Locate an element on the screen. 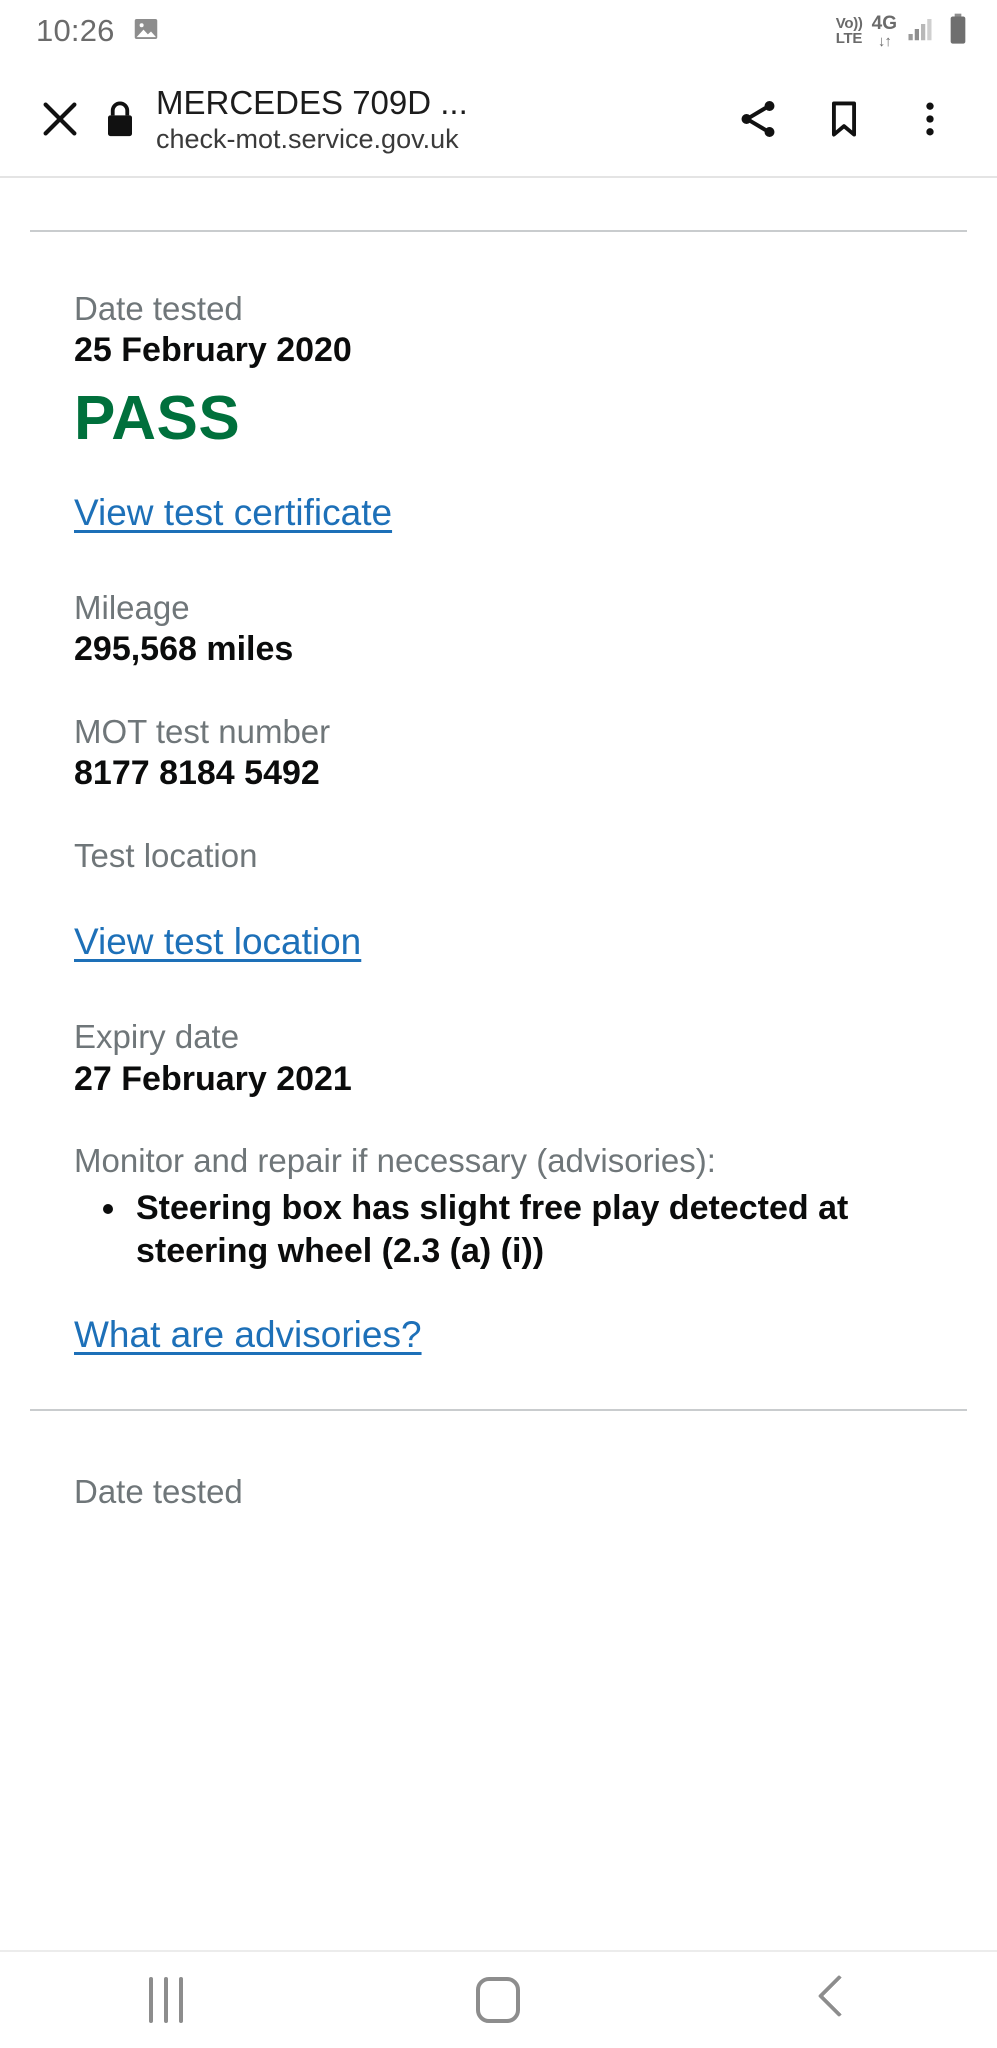 This screenshot has height=2048, width=997. mot-test-number-value: 8177 8184 5492 is located at coordinates (197, 773).